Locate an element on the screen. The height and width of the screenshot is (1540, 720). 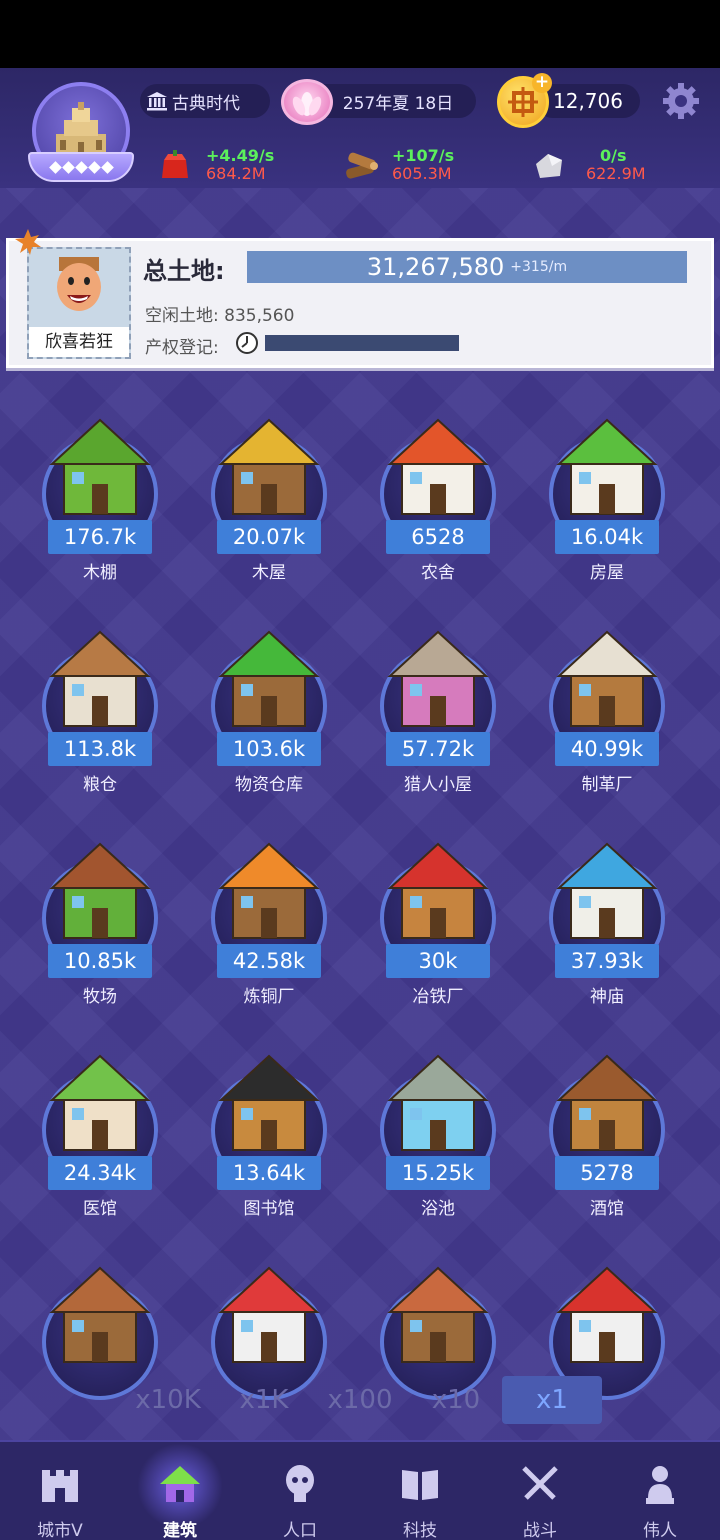
total-land-value: 31,267,580 is located at coordinates (435, 267).